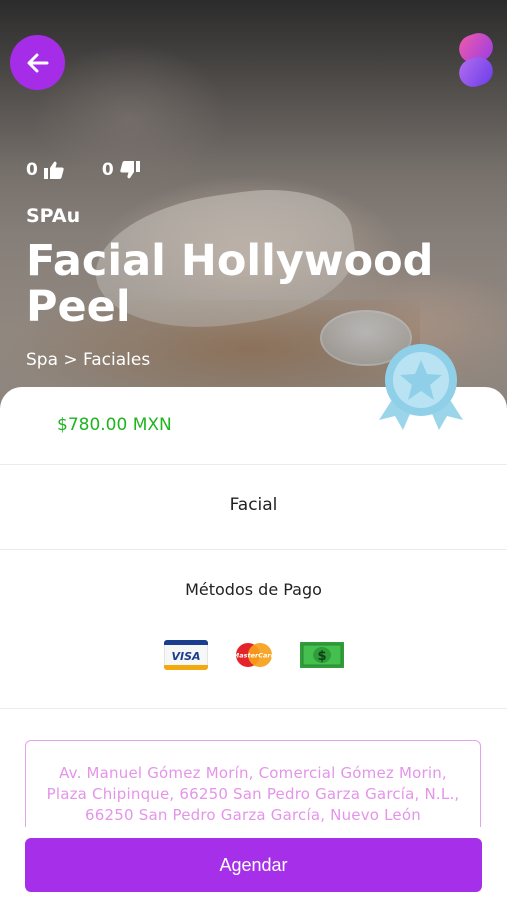 Image resolution: width=507 pixels, height=900 pixels. I want to click on thumbs-up-icon, so click(53, 170).